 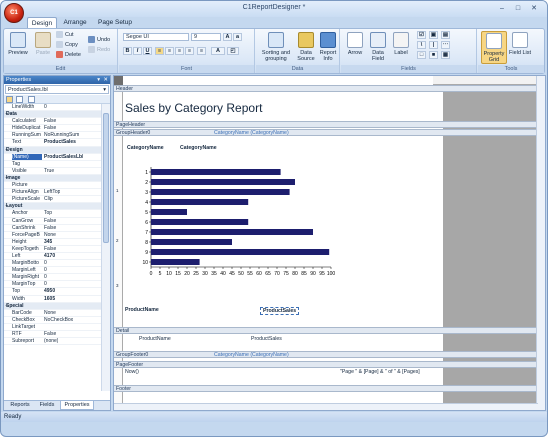 I want to click on legacy-field-icon: ▦, so click(x=445, y=55).